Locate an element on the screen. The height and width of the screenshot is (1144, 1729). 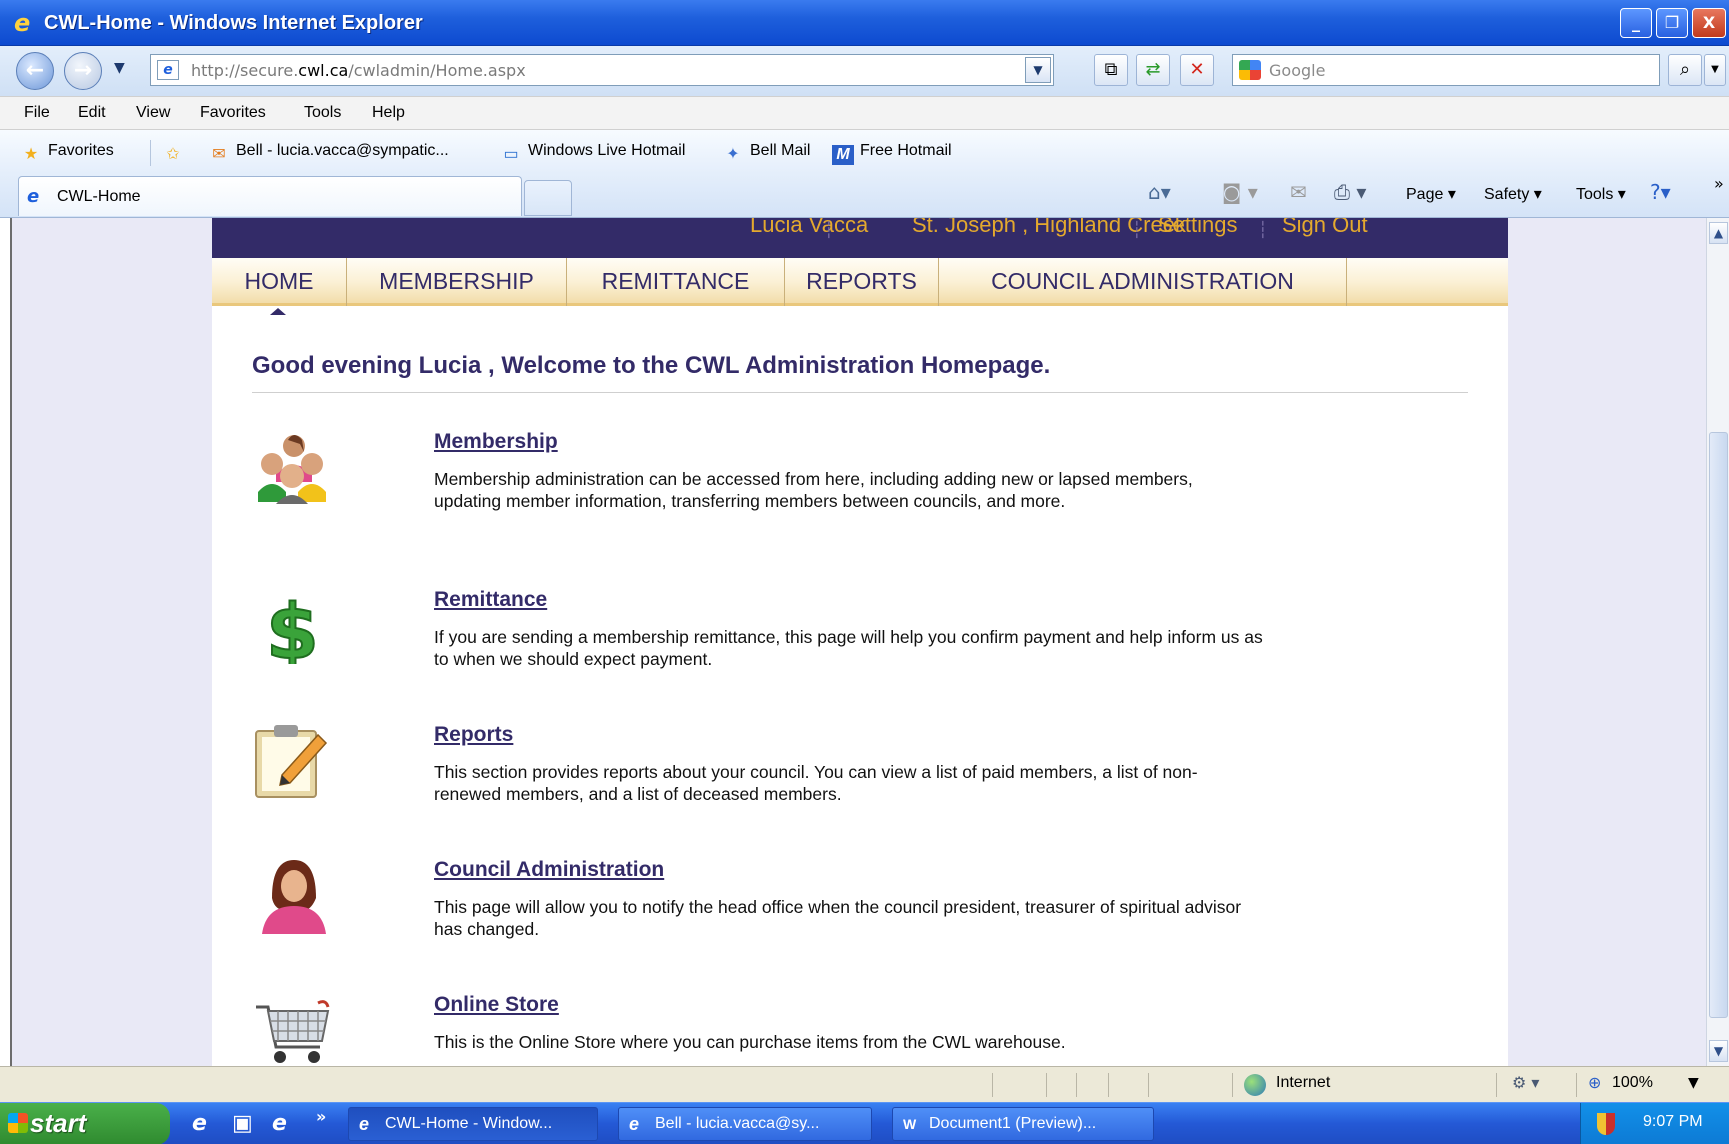
home-icon: ⌂▾ is located at coordinates (1159, 192).